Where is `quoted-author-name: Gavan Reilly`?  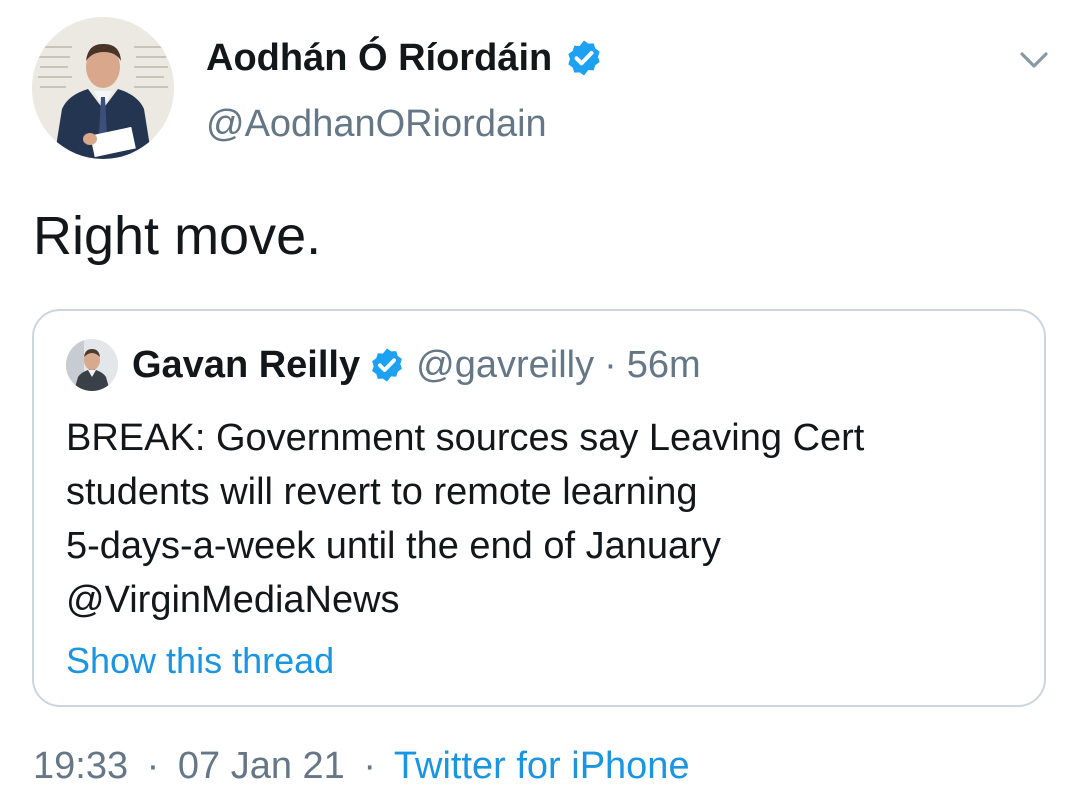
quoted-author-name: Gavan Reilly is located at coordinates (246, 365).